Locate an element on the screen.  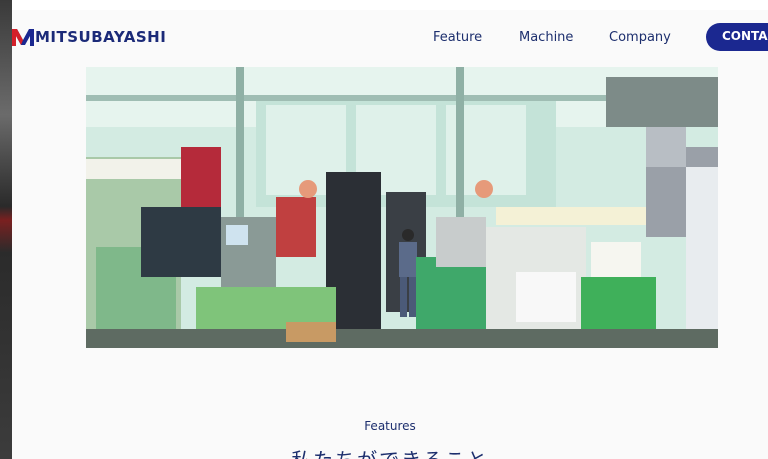
left-edge-photo-strip is located at coordinates (6, 229).